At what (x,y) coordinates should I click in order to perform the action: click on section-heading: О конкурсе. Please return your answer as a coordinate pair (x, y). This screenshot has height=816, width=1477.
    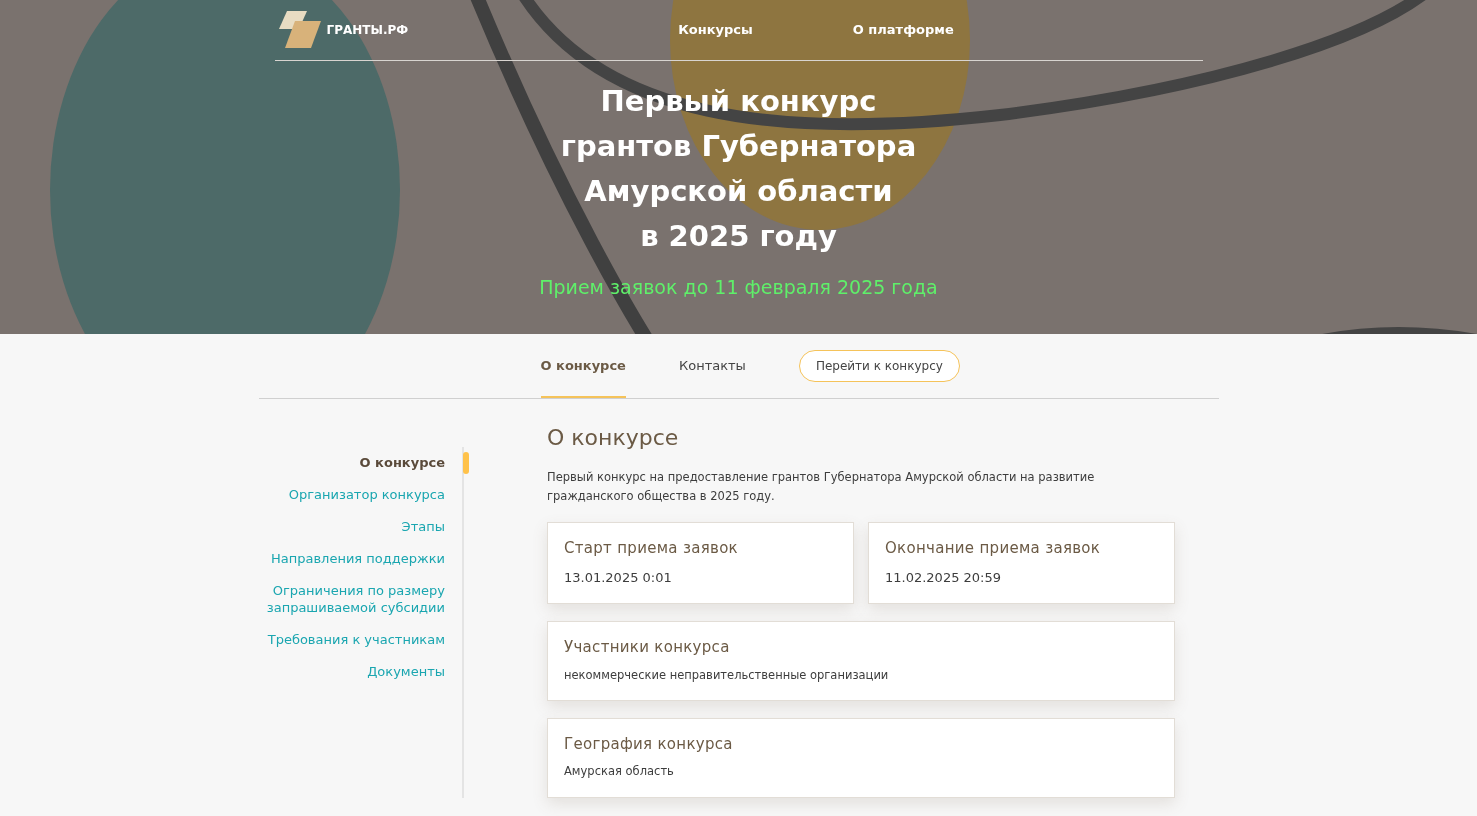
    Looking at the image, I should click on (613, 438).